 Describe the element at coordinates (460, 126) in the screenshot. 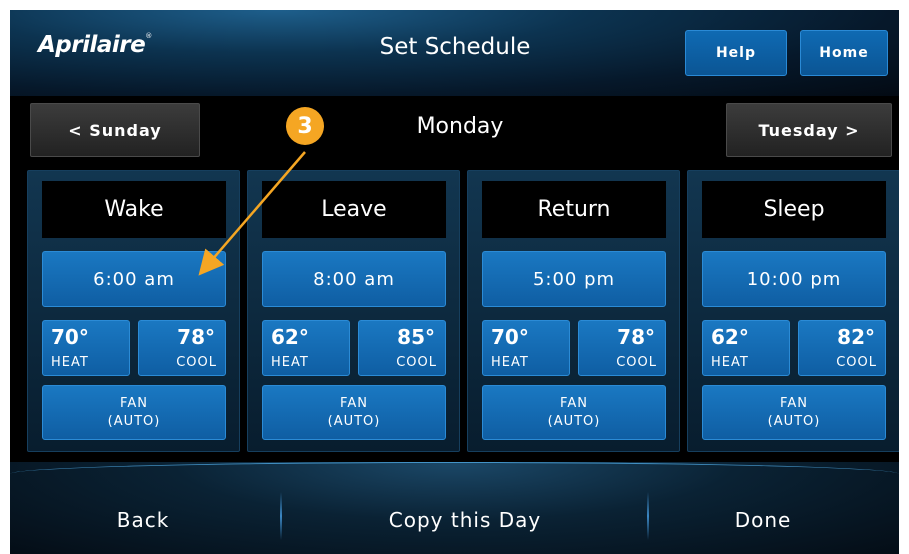

I see `current-day-label: Monday` at that location.